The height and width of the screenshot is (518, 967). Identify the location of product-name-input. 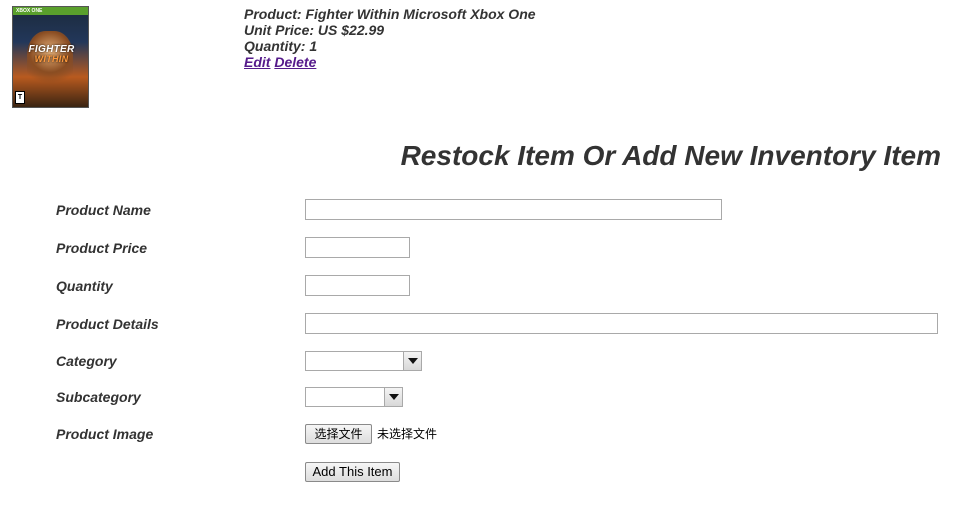
(513, 209).